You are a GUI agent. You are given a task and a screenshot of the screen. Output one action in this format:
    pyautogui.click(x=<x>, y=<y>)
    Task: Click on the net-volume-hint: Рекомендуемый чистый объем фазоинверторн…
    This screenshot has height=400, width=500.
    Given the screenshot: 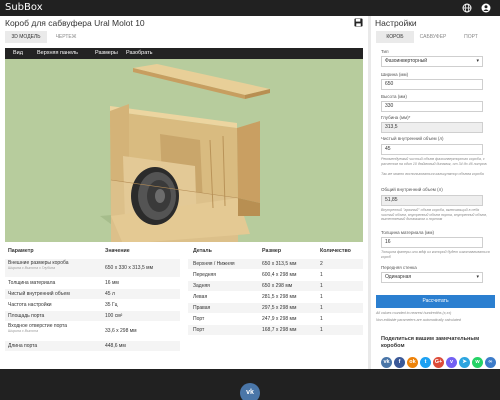 What is the action you would take?
    pyautogui.click(x=434, y=161)
    